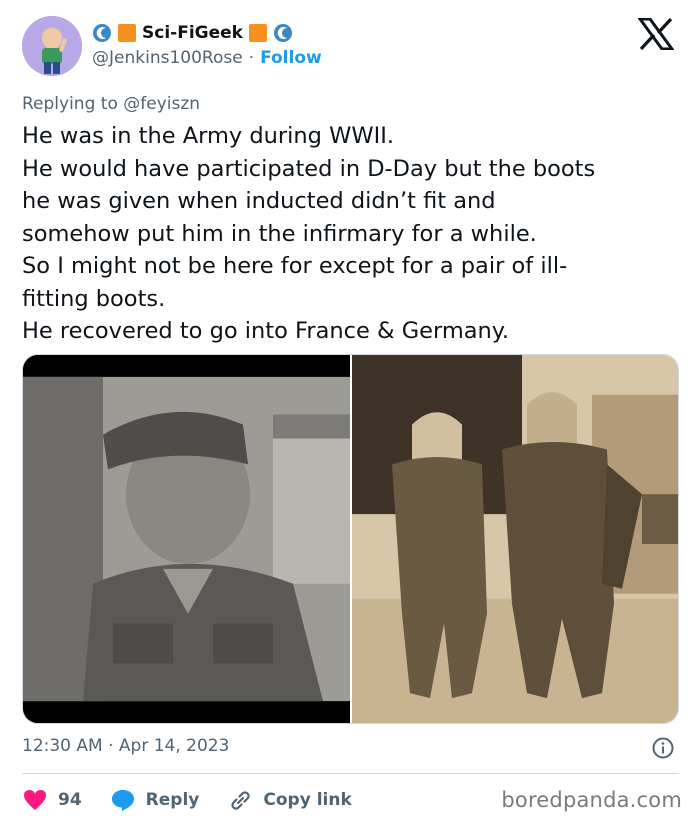  Describe the element at coordinates (240, 800) in the screenshot. I see `link-icon` at that location.